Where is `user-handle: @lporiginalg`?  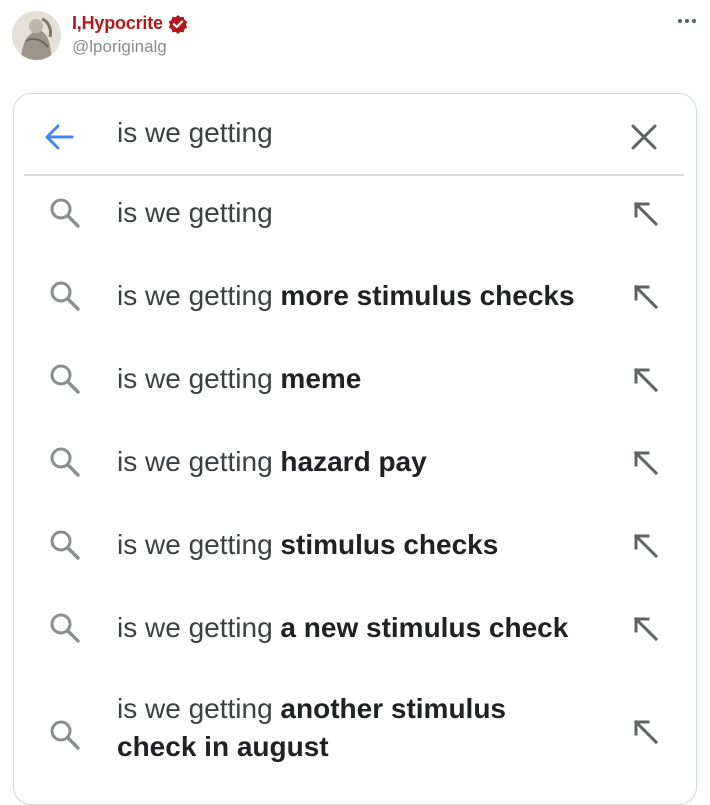
user-handle: @lporiginalg is located at coordinates (119, 47).